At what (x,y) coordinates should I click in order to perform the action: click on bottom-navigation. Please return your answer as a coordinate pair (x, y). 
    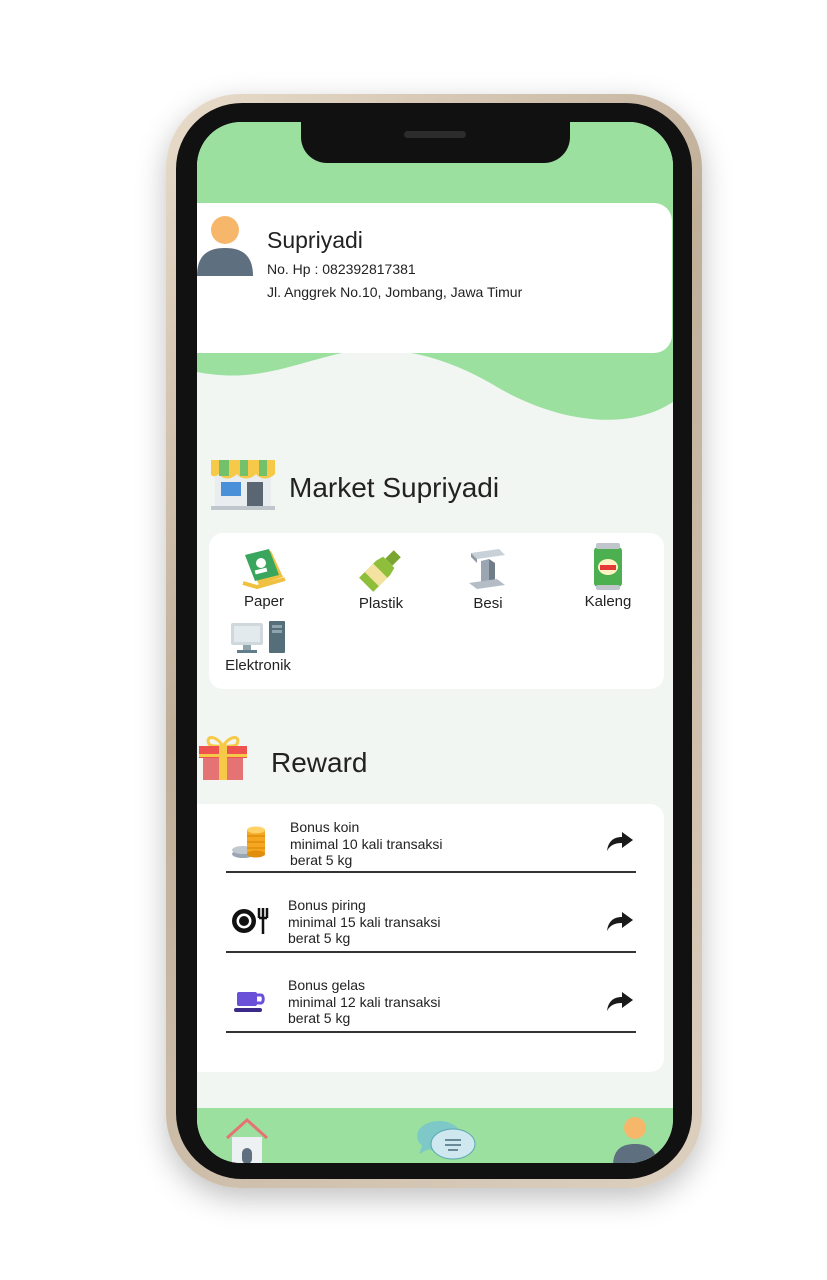
    Looking at the image, I should click on (435, 1135).